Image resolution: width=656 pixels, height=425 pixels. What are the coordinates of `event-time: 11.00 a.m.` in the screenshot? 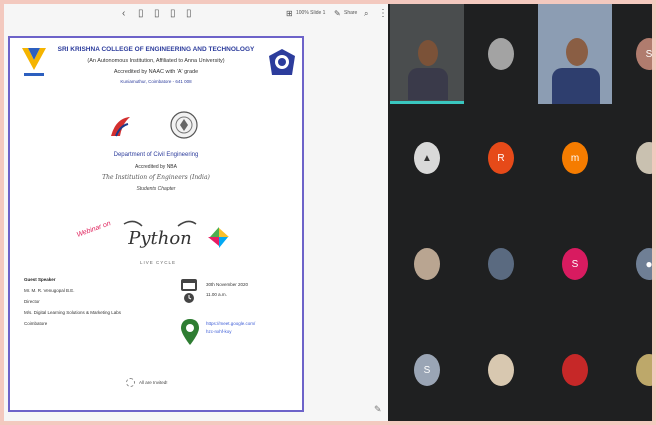 It's located at (216, 294).